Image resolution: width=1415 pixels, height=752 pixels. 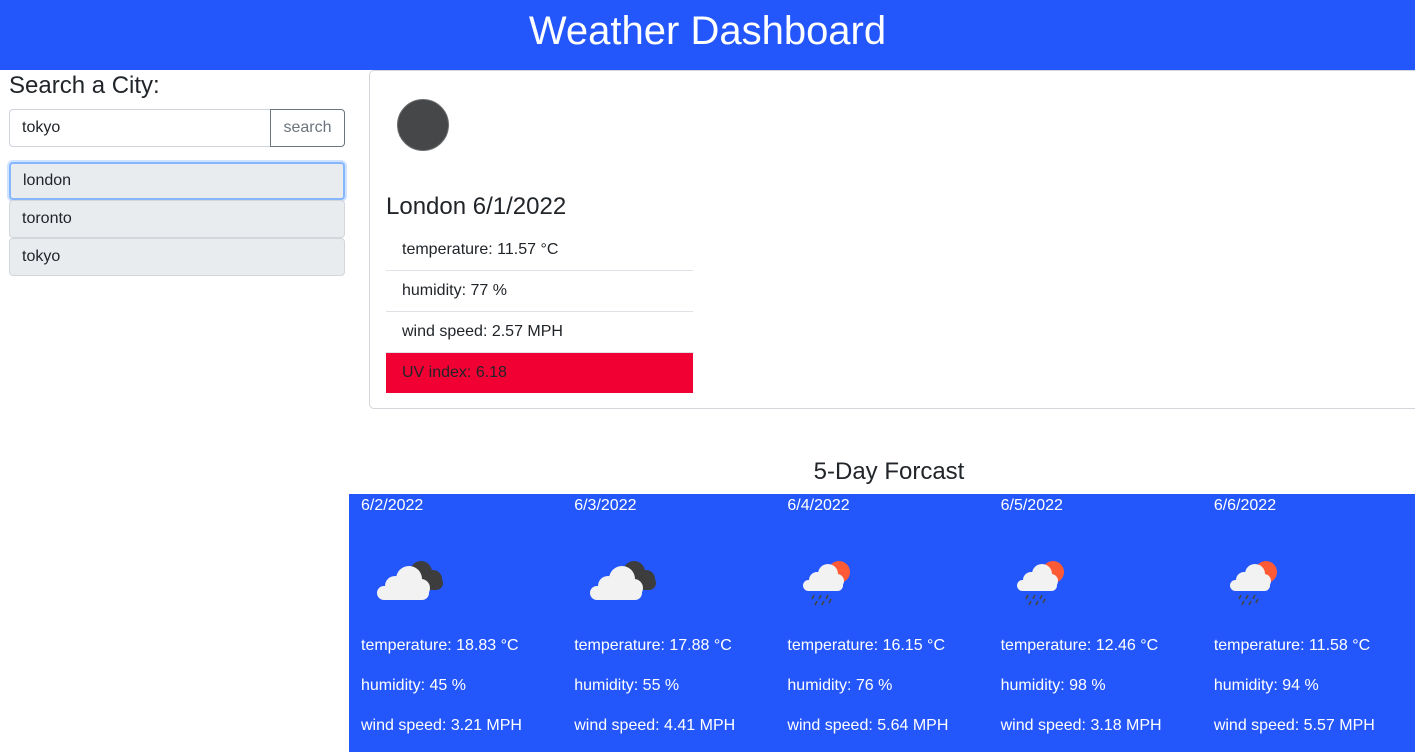 I want to click on forecast-temperature: temperature: 17.88 °C, so click(x=653, y=645).